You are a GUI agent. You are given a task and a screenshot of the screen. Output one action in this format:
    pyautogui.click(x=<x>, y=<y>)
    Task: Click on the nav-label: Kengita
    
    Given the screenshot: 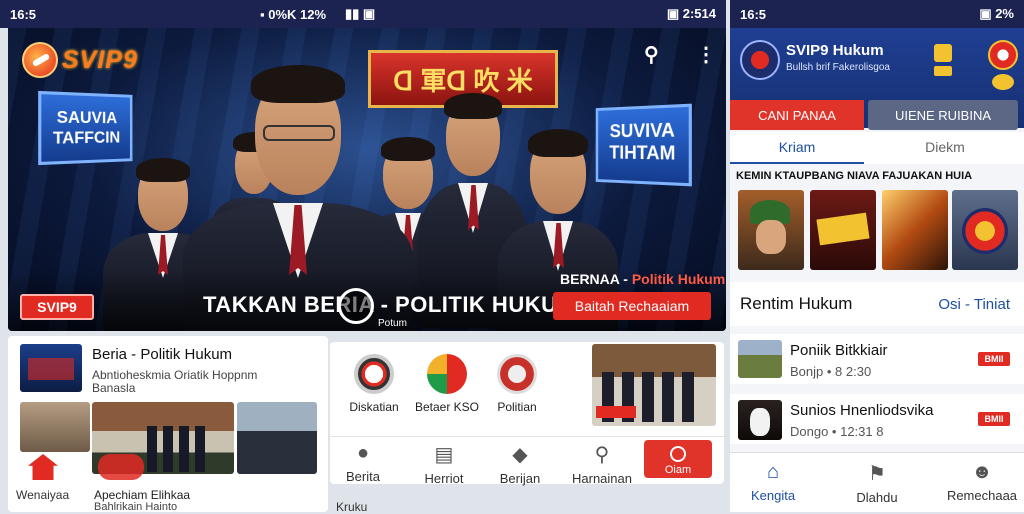 What is the action you would take?
    pyautogui.click(x=773, y=495)
    